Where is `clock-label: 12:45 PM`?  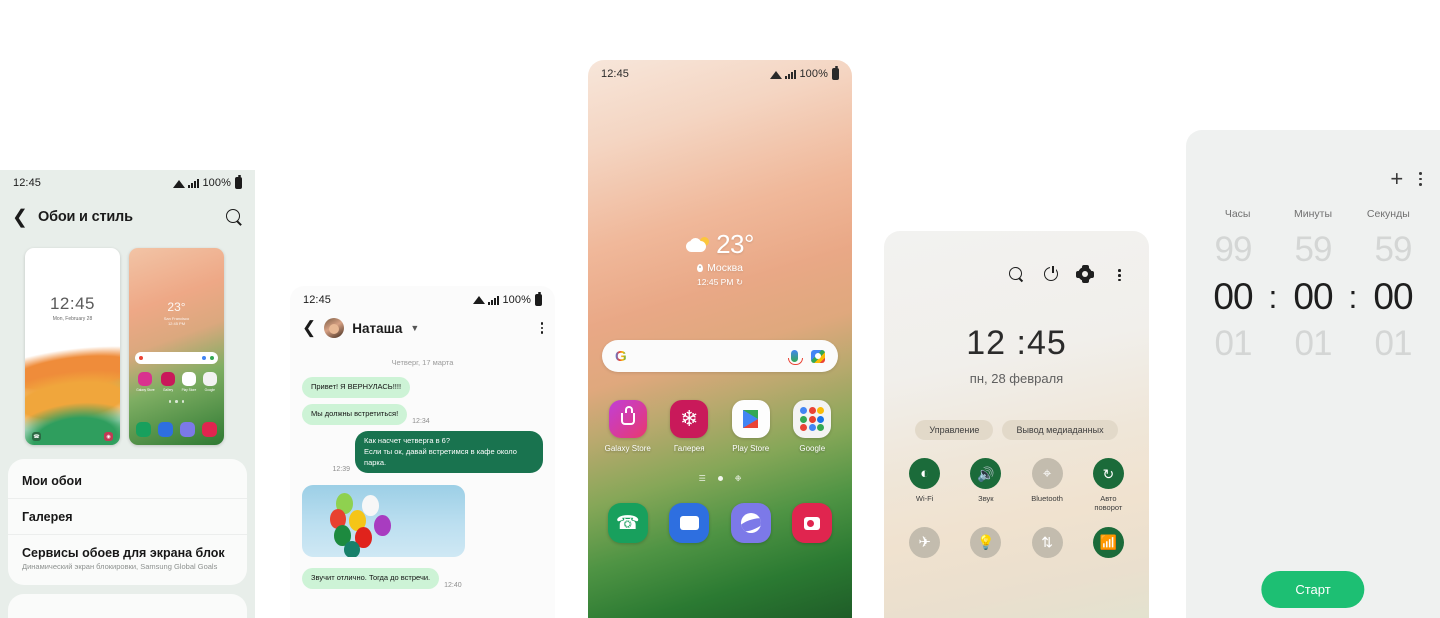
clock-label: 12:45 PM is located at coordinates (715, 282).